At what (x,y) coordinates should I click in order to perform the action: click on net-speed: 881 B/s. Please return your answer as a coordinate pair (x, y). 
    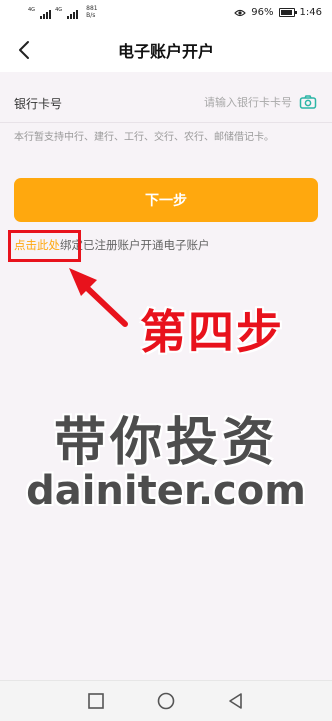
    Looking at the image, I should click on (91, 12).